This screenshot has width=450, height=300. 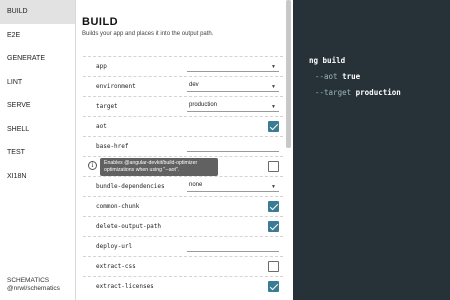 What do you see at coordinates (130, 186) in the screenshot?
I see `field-label-bundle-dependencies: bundle-dependencies` at bounding box center [130, 186].